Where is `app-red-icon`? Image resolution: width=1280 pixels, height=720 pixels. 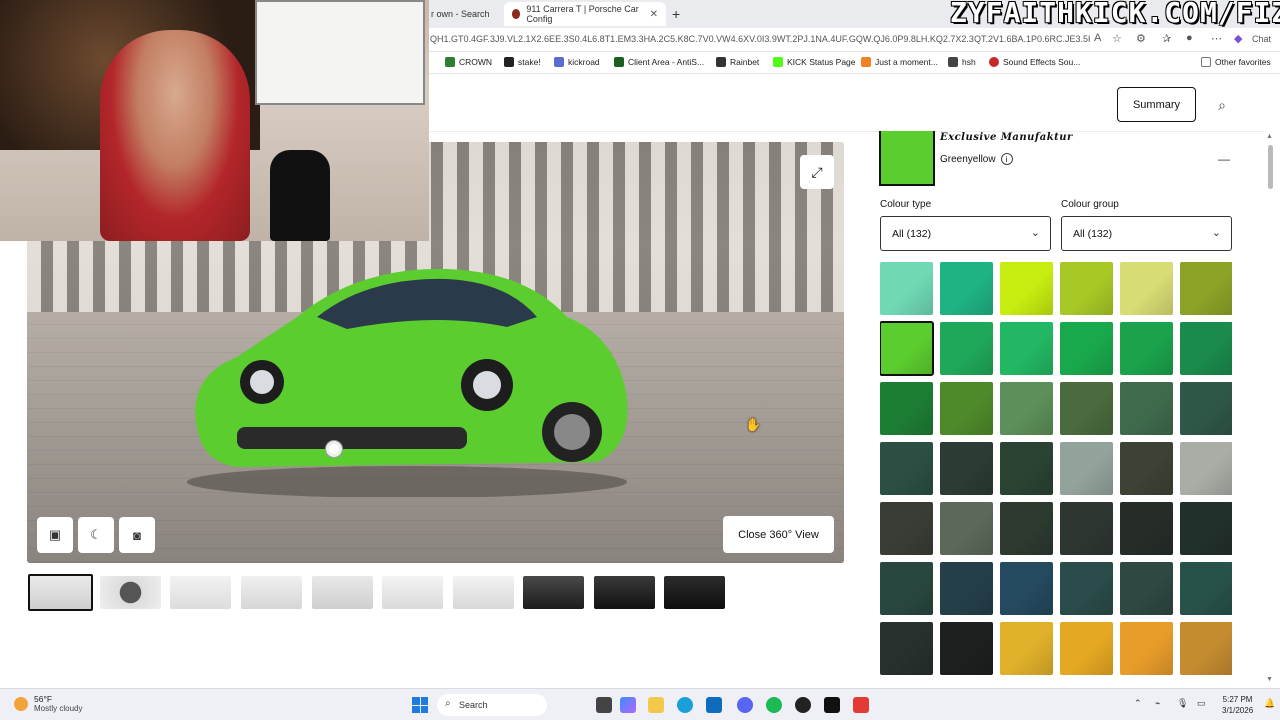
app-red-icon is located at coordinates (861, 705).